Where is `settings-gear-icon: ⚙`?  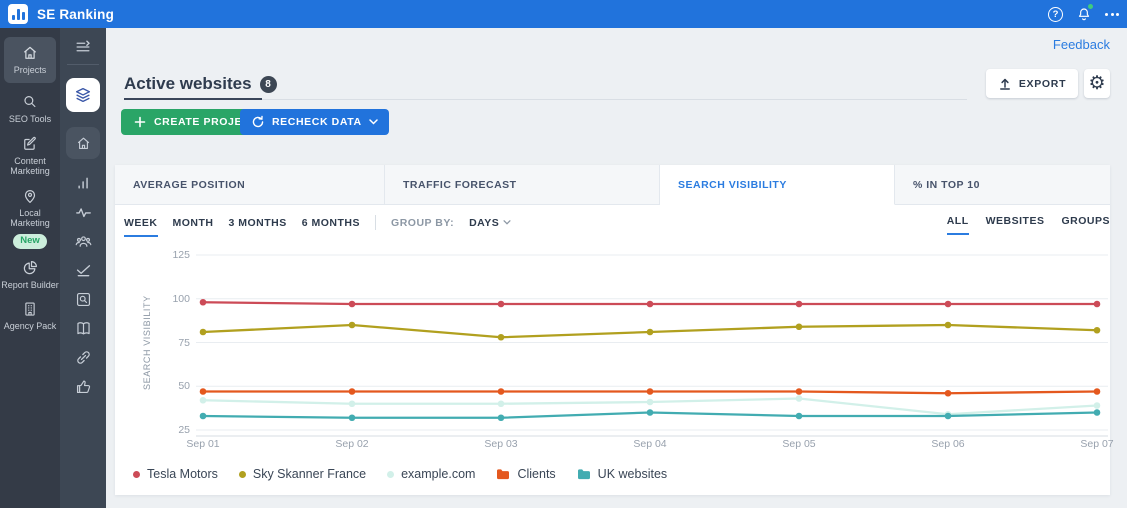
settings-gear-icon: ⚙ is located at coordinates (1097, 83).